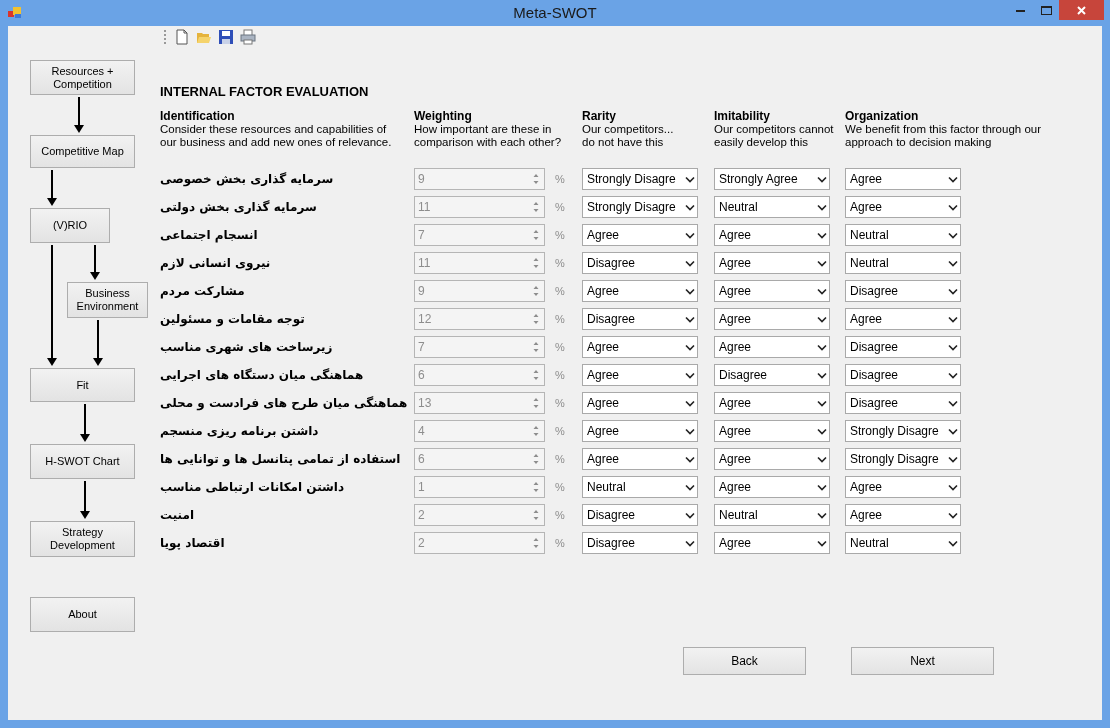 The height and width of the screenshot is (728, 1110). I want to click on nav-button: Back, so click(744, 661).